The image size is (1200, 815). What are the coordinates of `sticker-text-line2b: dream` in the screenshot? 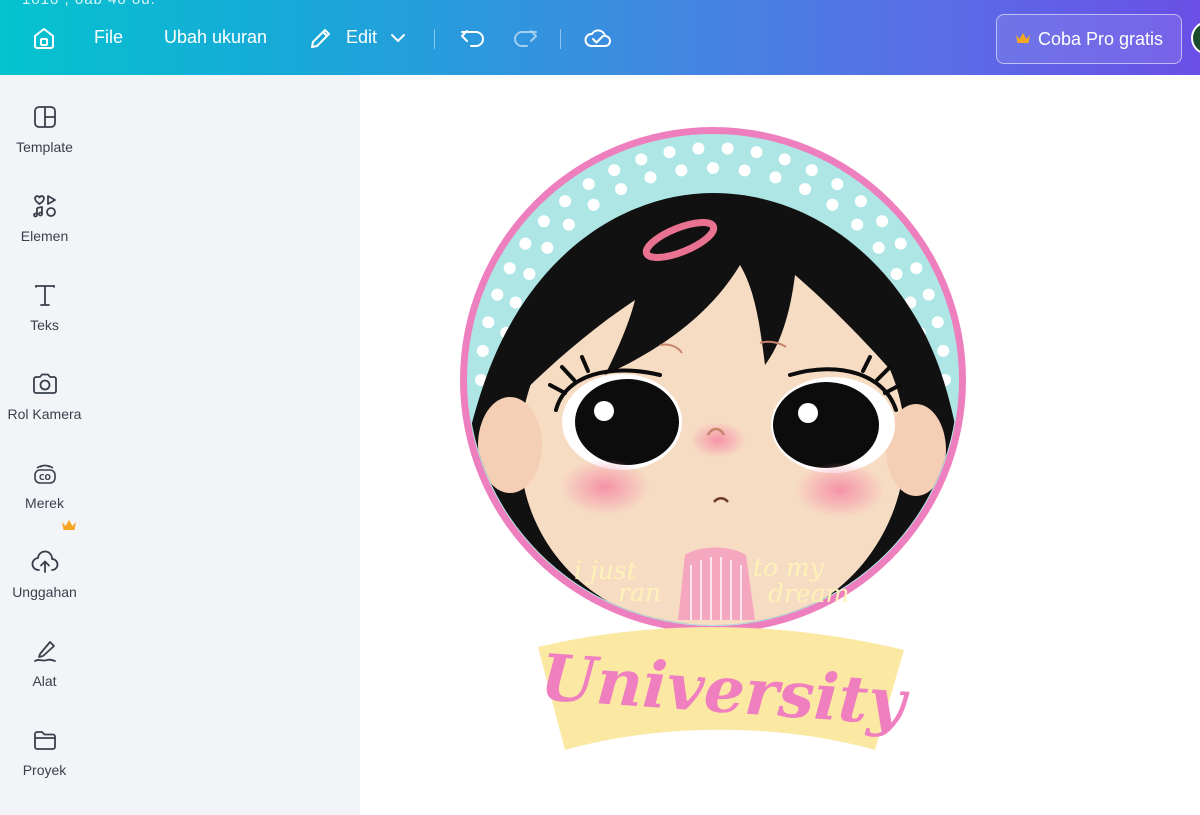 It's located at (808, 593).